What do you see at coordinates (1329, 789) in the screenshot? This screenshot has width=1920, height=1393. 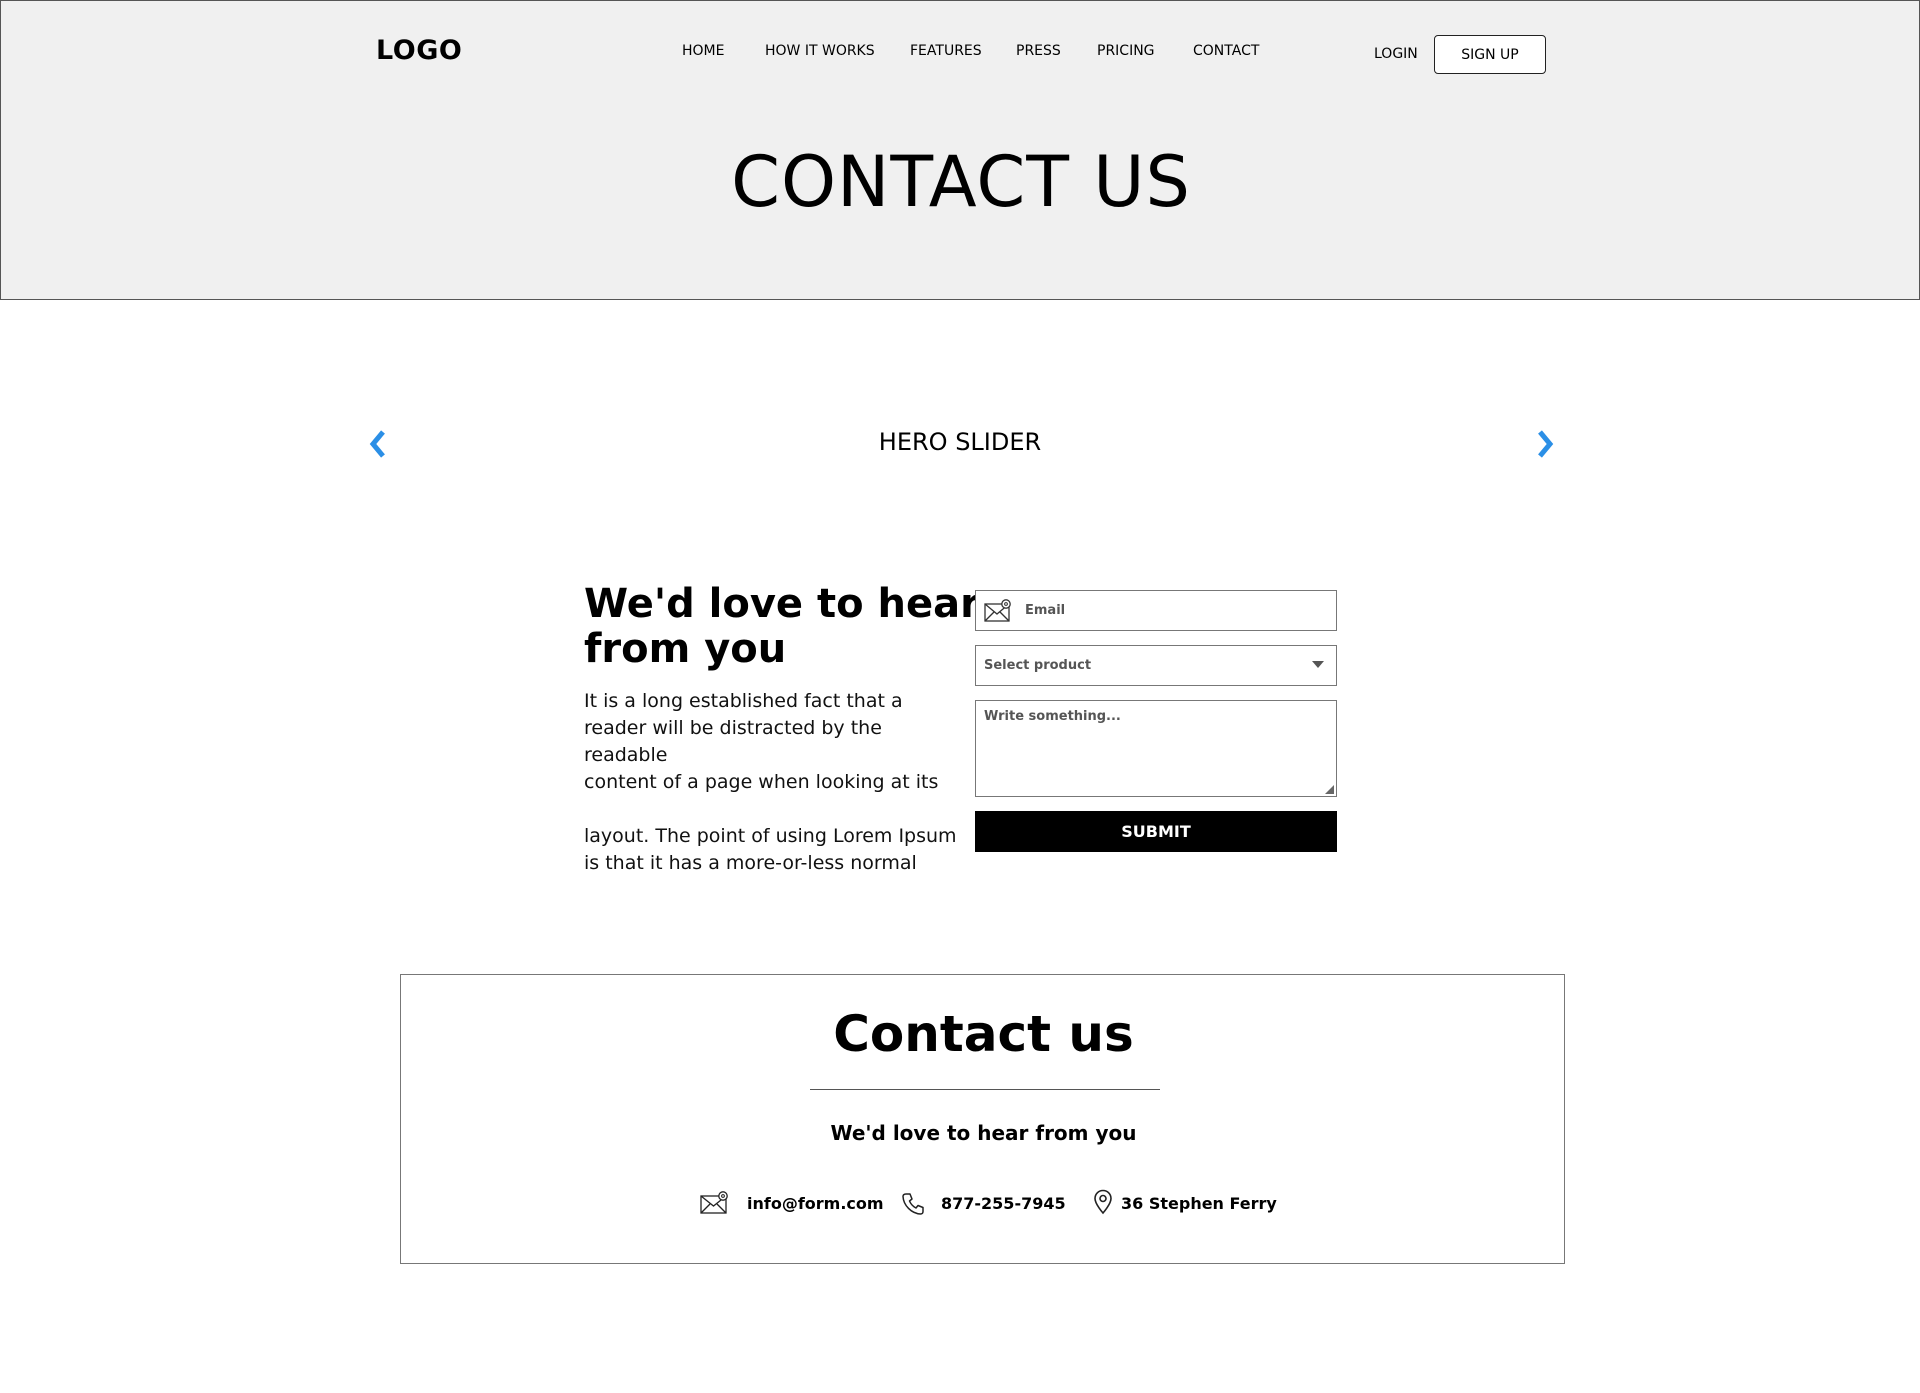 I see `resize-handle-icon` at bounding box center [1329, 789].